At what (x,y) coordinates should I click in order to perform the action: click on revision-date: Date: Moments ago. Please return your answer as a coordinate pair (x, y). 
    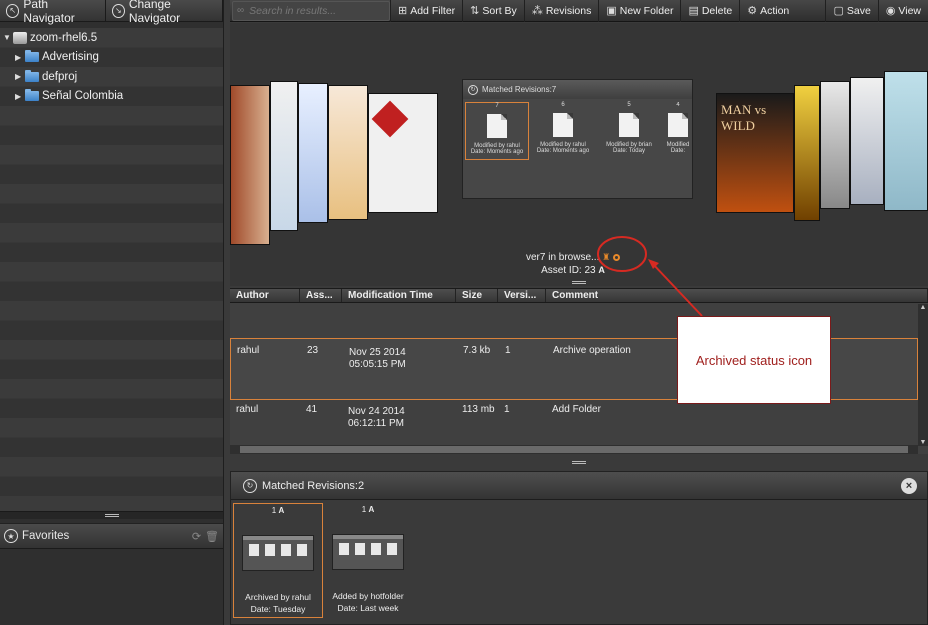
    Looking at the image, I should click on (497, 152).